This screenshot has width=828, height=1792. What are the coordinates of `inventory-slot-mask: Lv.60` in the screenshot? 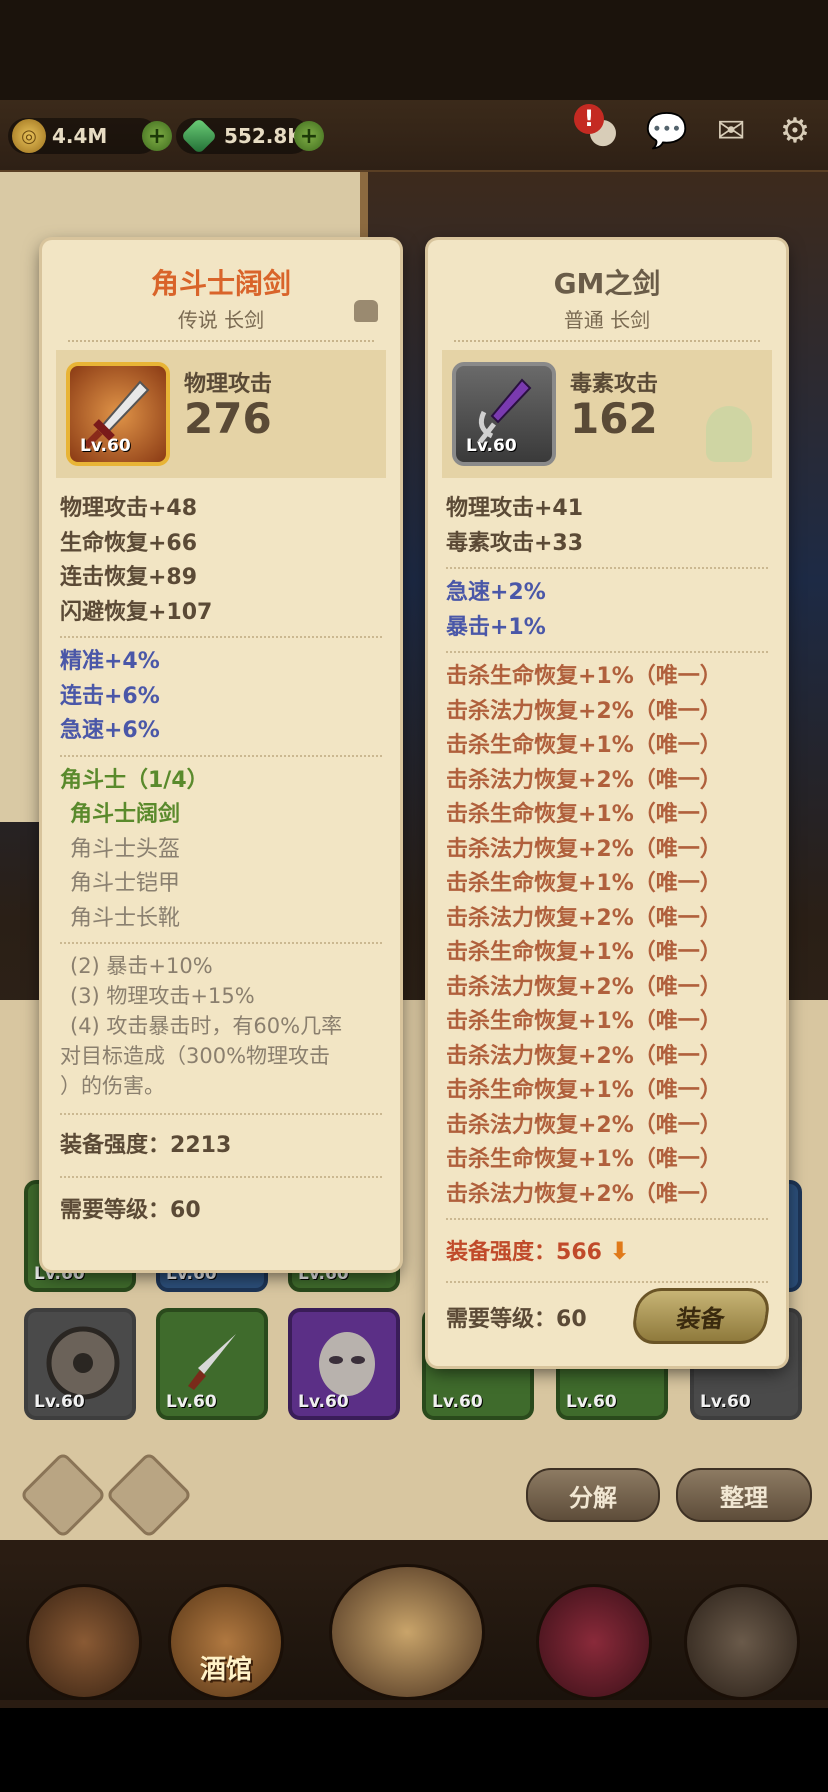 It's located at (344, 1364).